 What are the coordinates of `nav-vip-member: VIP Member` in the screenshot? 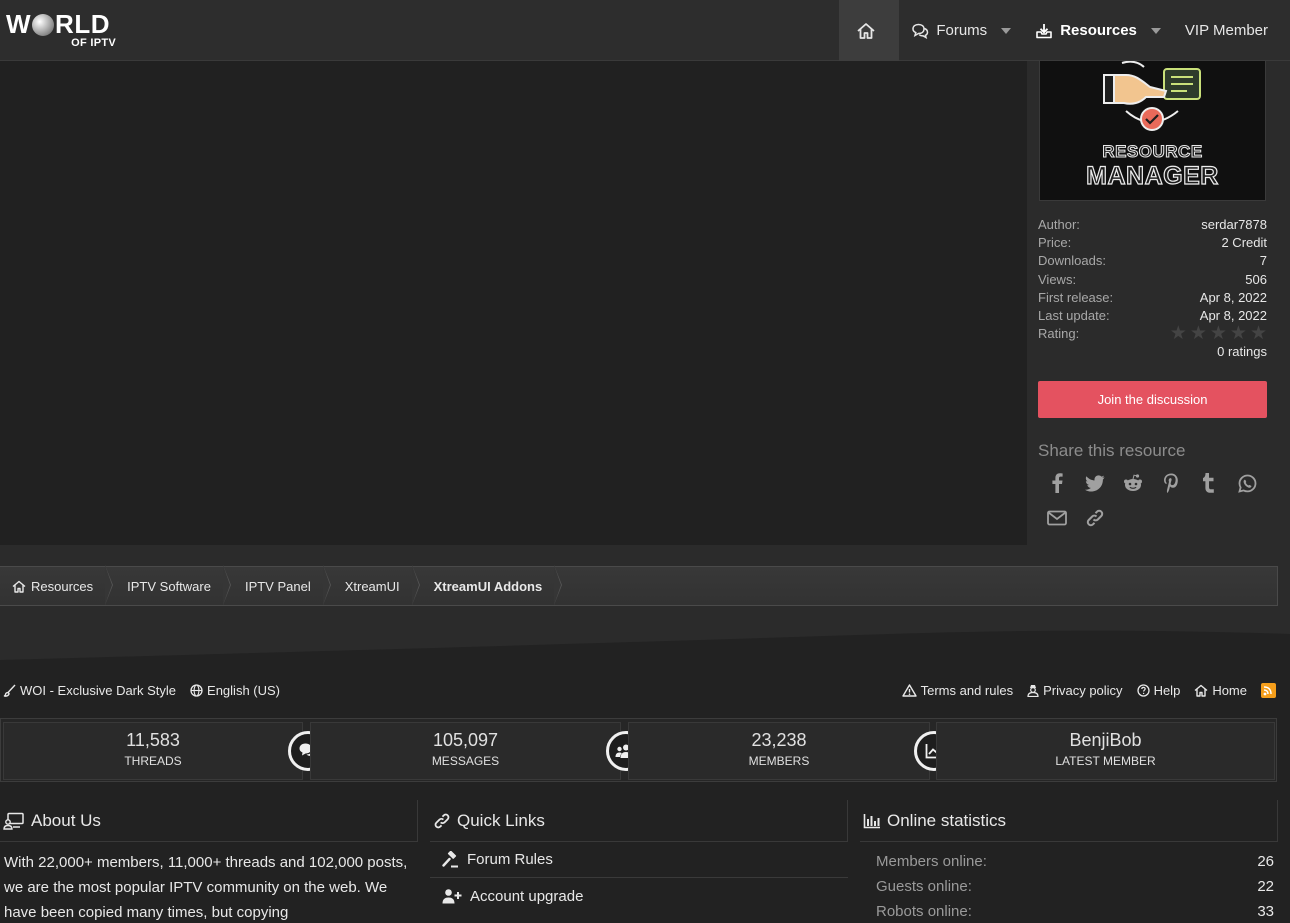 It's located at (1231, 30).